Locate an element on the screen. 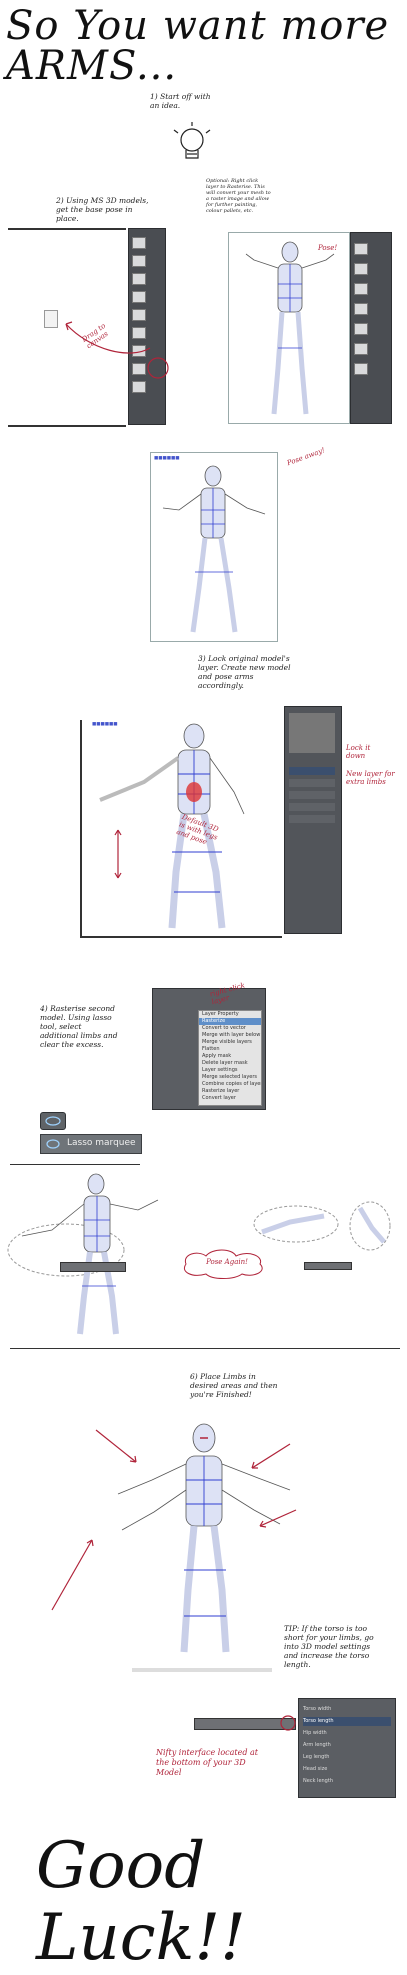 The image size is (407, 1975). red-arrow-drag is located at coordinates (117, 350).